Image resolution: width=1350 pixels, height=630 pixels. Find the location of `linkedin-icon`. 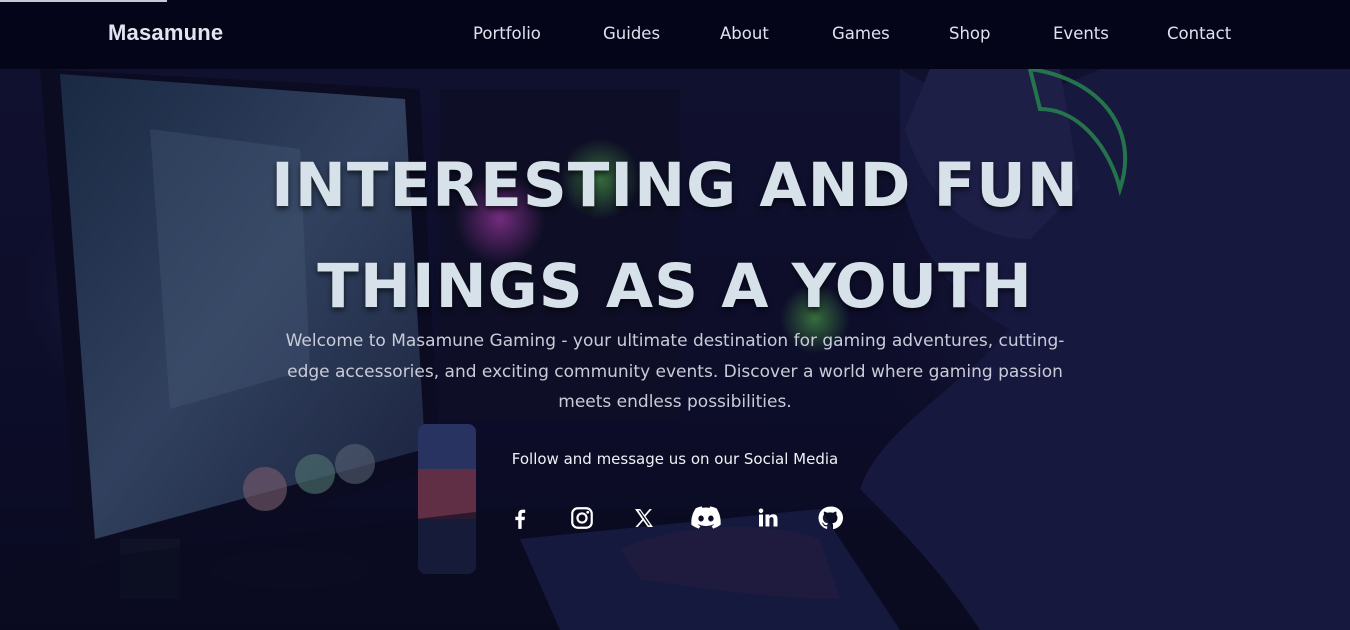

linkedin-icon is located at coordinates (768, 518).